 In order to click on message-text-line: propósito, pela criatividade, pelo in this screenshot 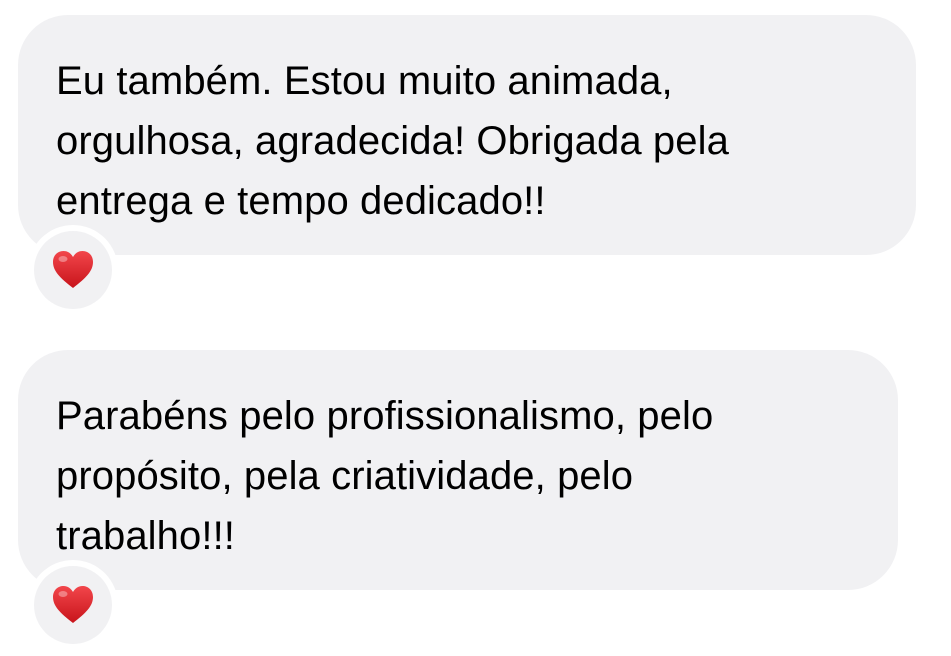, I will do `click(345, 476)`.